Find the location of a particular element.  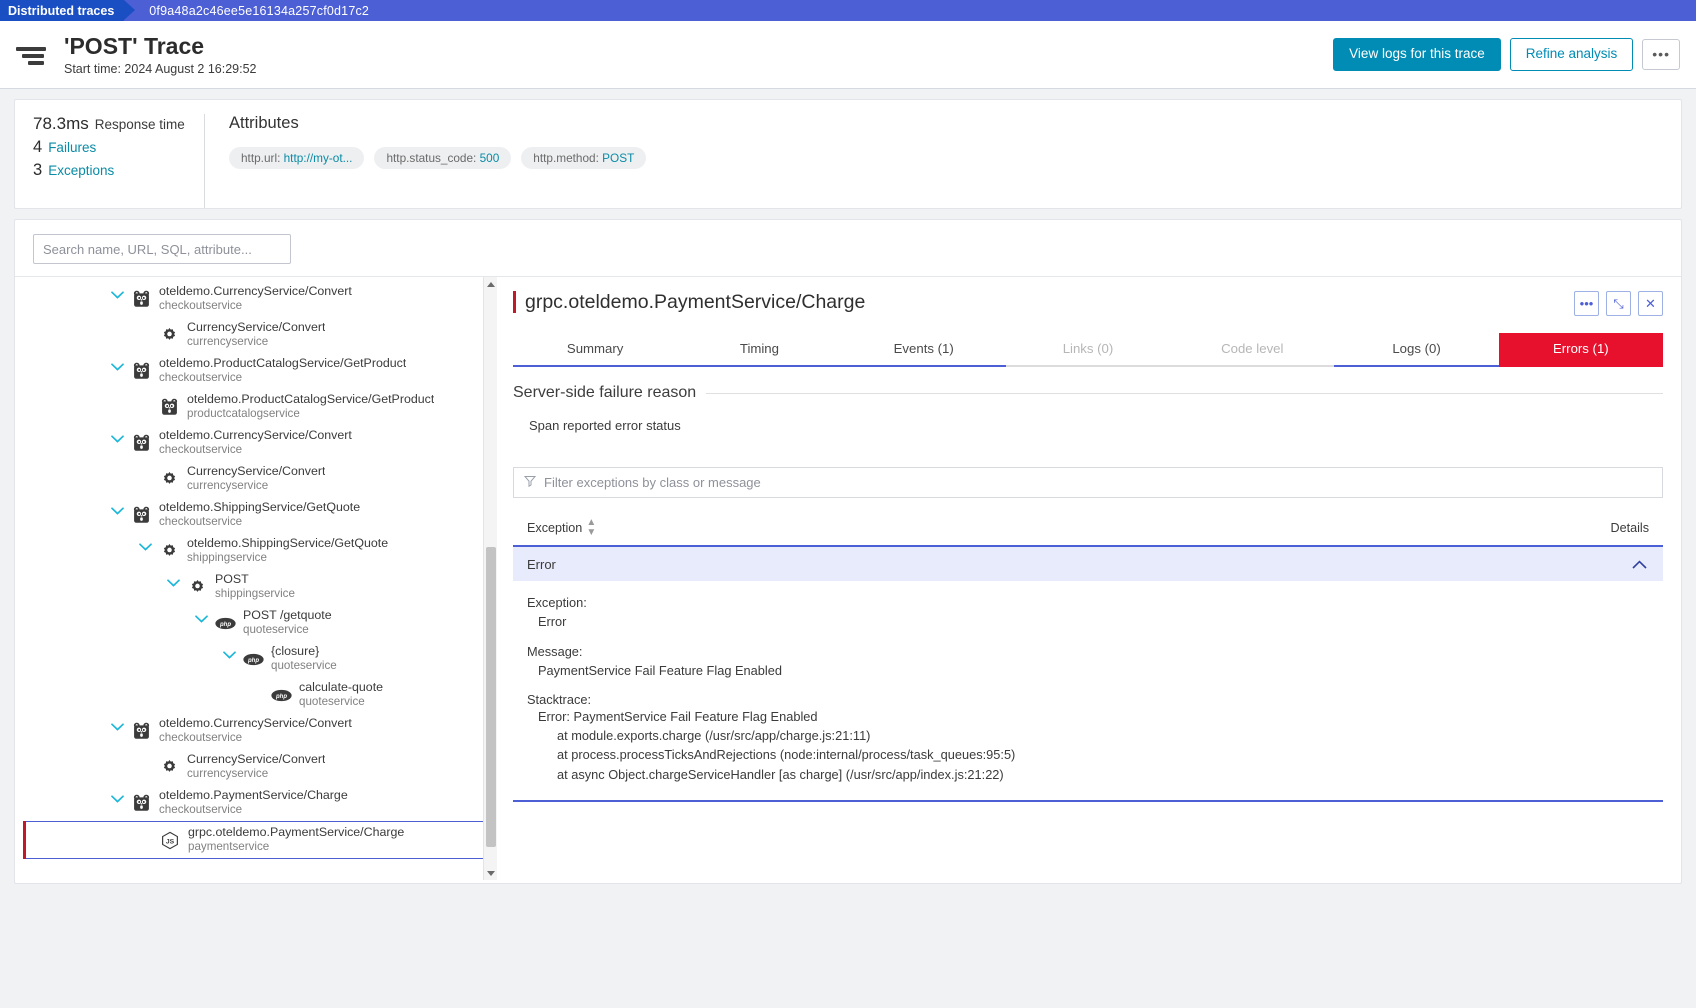

attribute-chip: http.status_code: 500 is located at coordinates (443, 158).